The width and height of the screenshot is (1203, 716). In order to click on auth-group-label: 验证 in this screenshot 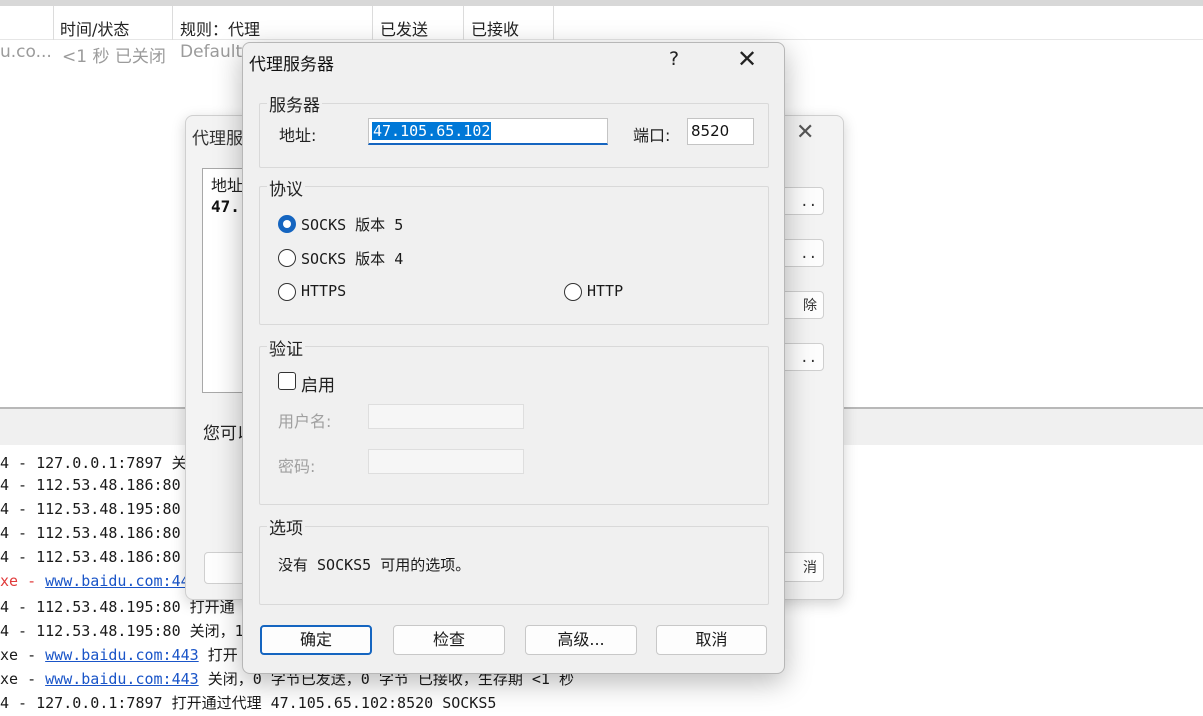, I will do `click(286, 347)`.